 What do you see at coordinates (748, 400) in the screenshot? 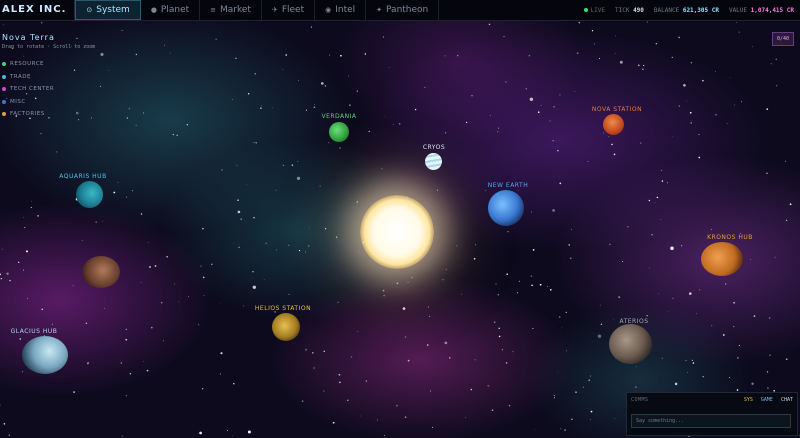
I see `comms-tab-sys: SYS` at bounding box center [748, 400].